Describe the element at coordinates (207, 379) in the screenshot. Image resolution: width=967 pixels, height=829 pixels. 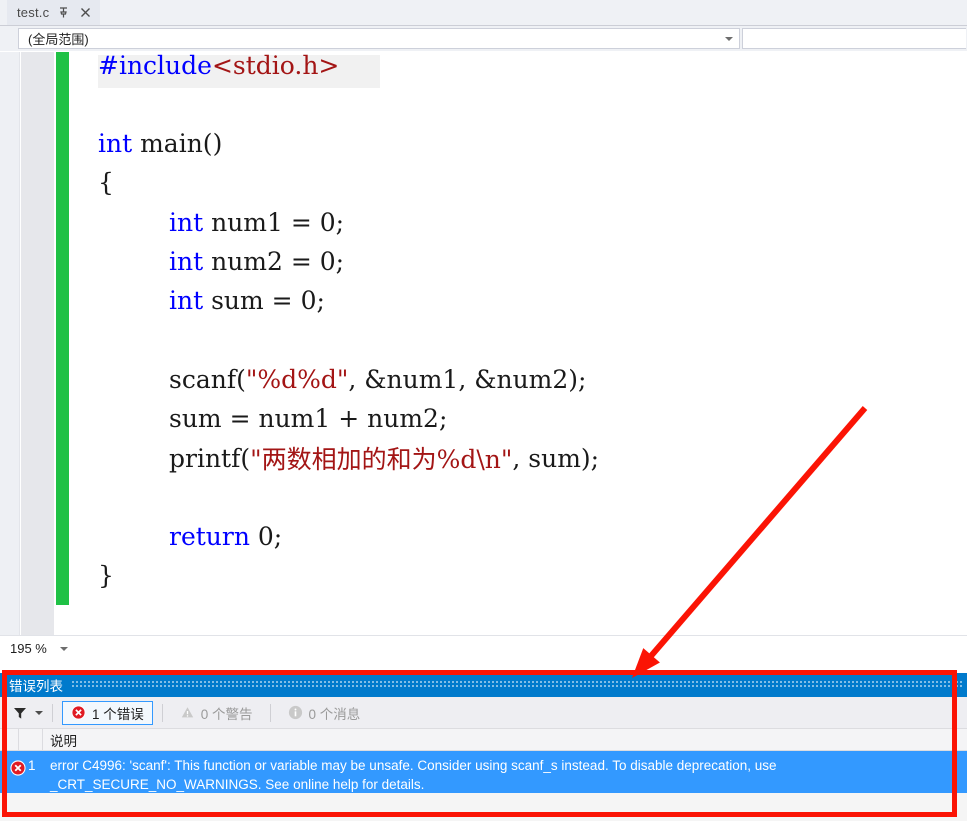
I see `code-token: scanf(` at that location.